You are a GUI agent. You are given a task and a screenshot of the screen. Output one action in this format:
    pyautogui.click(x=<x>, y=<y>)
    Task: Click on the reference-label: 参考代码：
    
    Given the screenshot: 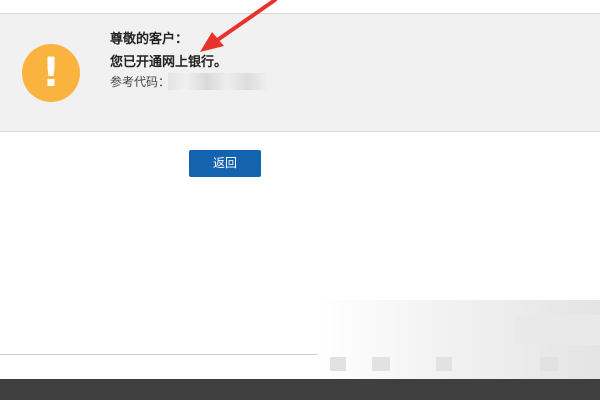 What is the action you would take?
    pyautogui.click(x=140, y=82)
    